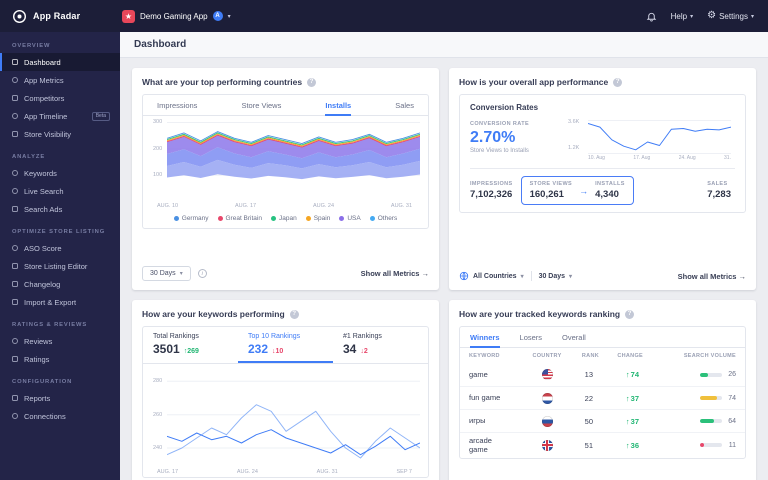  I want to click on flag-gb-icon, so click(547, 445).